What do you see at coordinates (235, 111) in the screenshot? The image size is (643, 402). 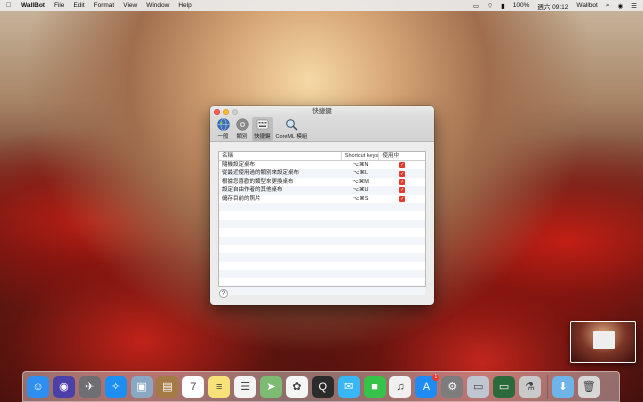 I see `zoom-button` at bounding box center [235, 111].